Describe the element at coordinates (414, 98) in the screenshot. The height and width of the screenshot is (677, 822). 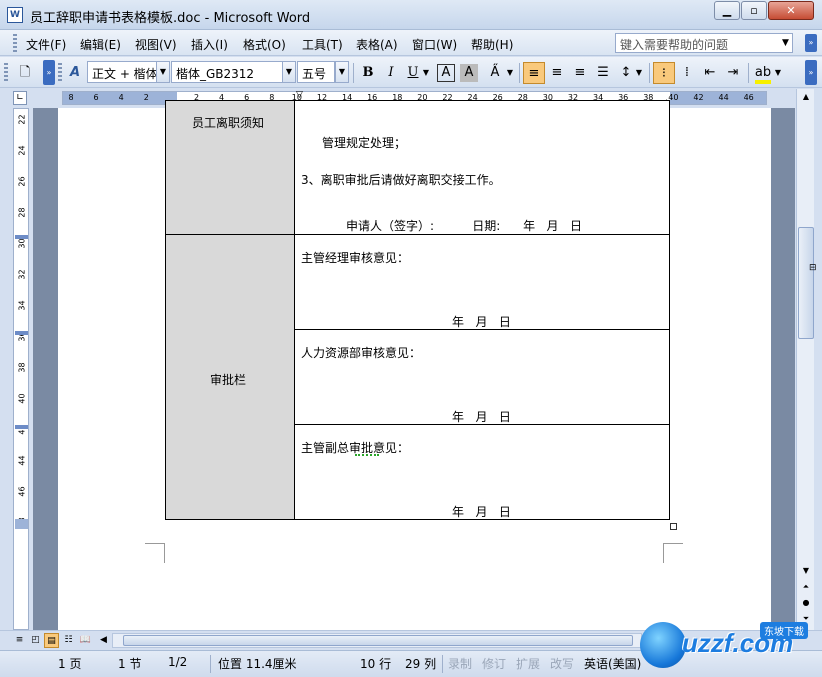
I see `page-clip` at that location.